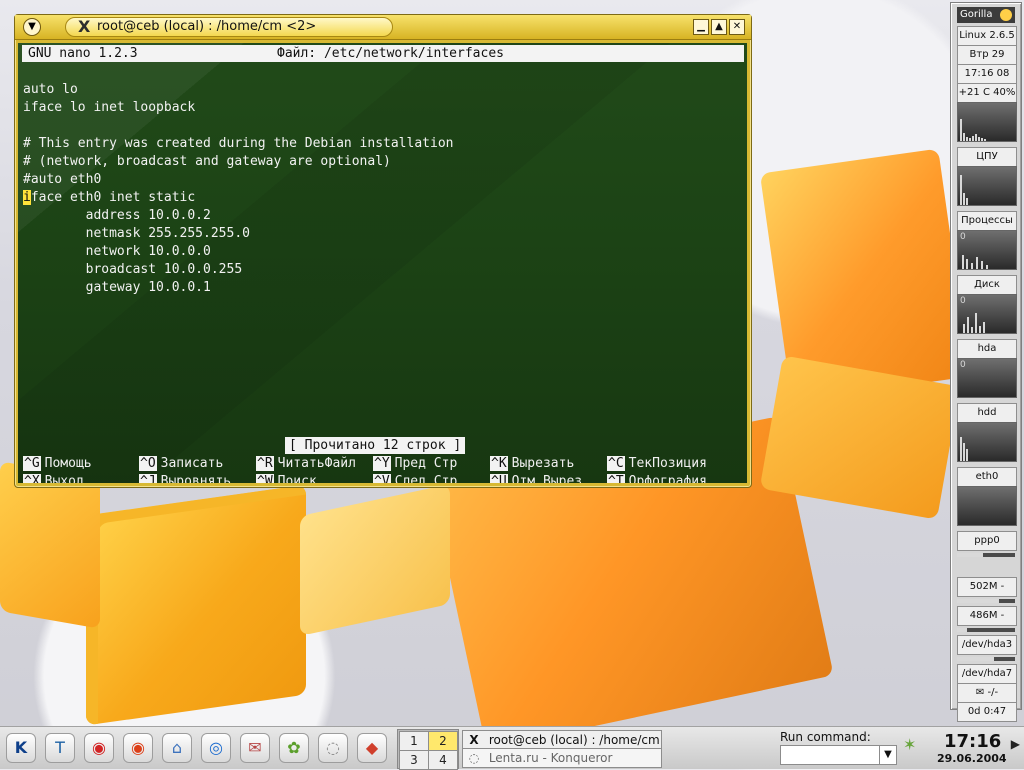 The width and height of the screenshot is (1024, 770). What do you see at coordinates (987, 674) in the screenshot?
I see `device-usage-2: /dev/hda7` at bounding box center [987, 674].